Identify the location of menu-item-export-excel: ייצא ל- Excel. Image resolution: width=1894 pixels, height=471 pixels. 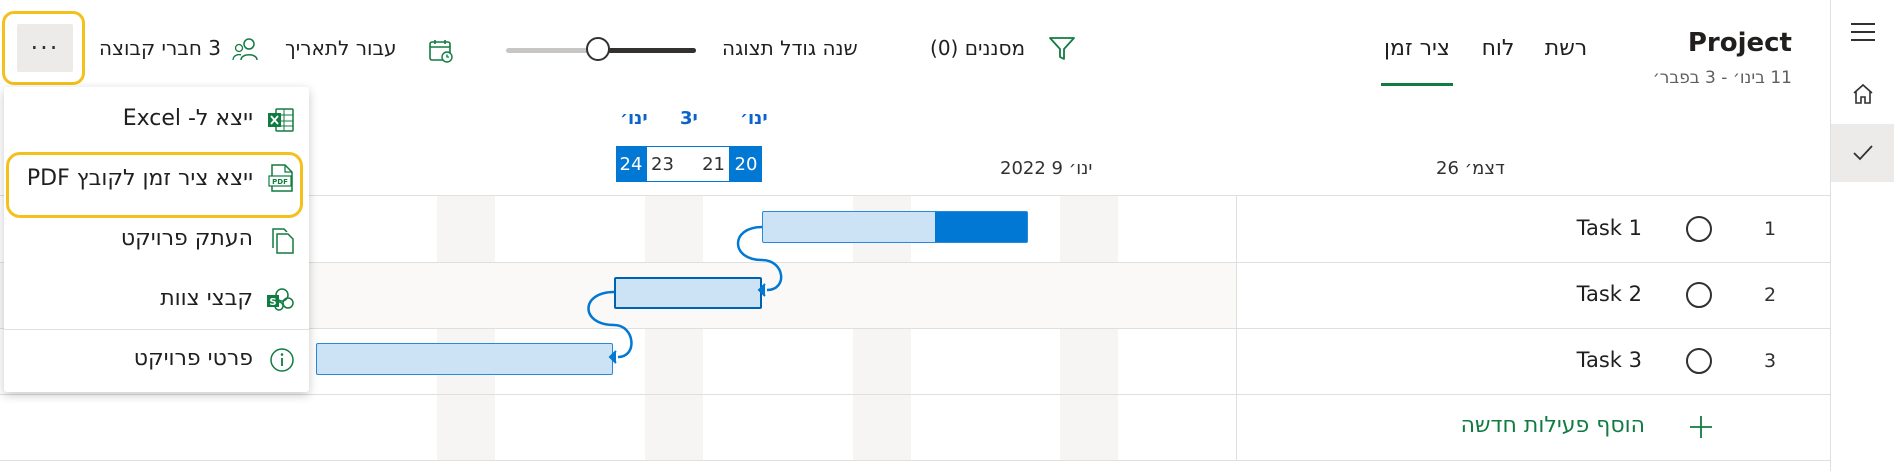
(156, 120).